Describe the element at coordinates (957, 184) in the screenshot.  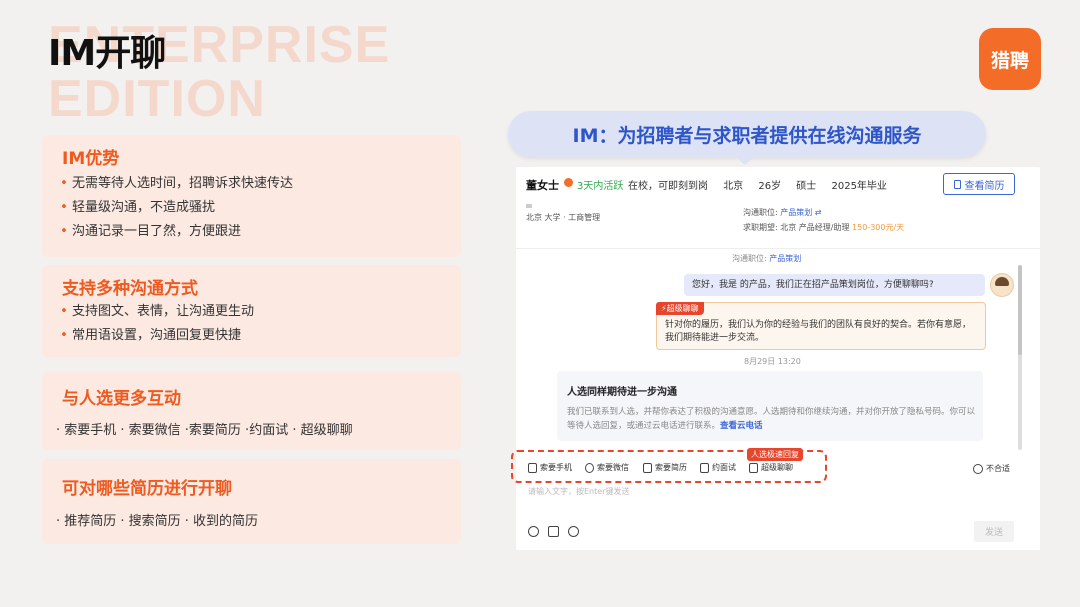
I see `document-icon` at that location.